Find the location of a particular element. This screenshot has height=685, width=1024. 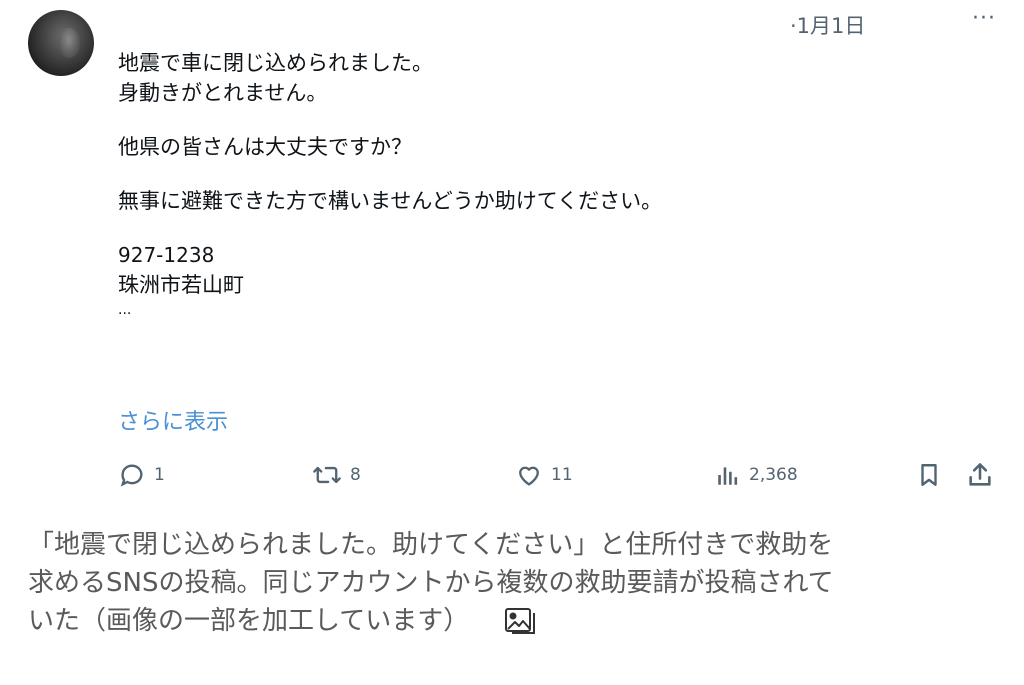

reply-button: 1 is located at coordinates (141, 475).